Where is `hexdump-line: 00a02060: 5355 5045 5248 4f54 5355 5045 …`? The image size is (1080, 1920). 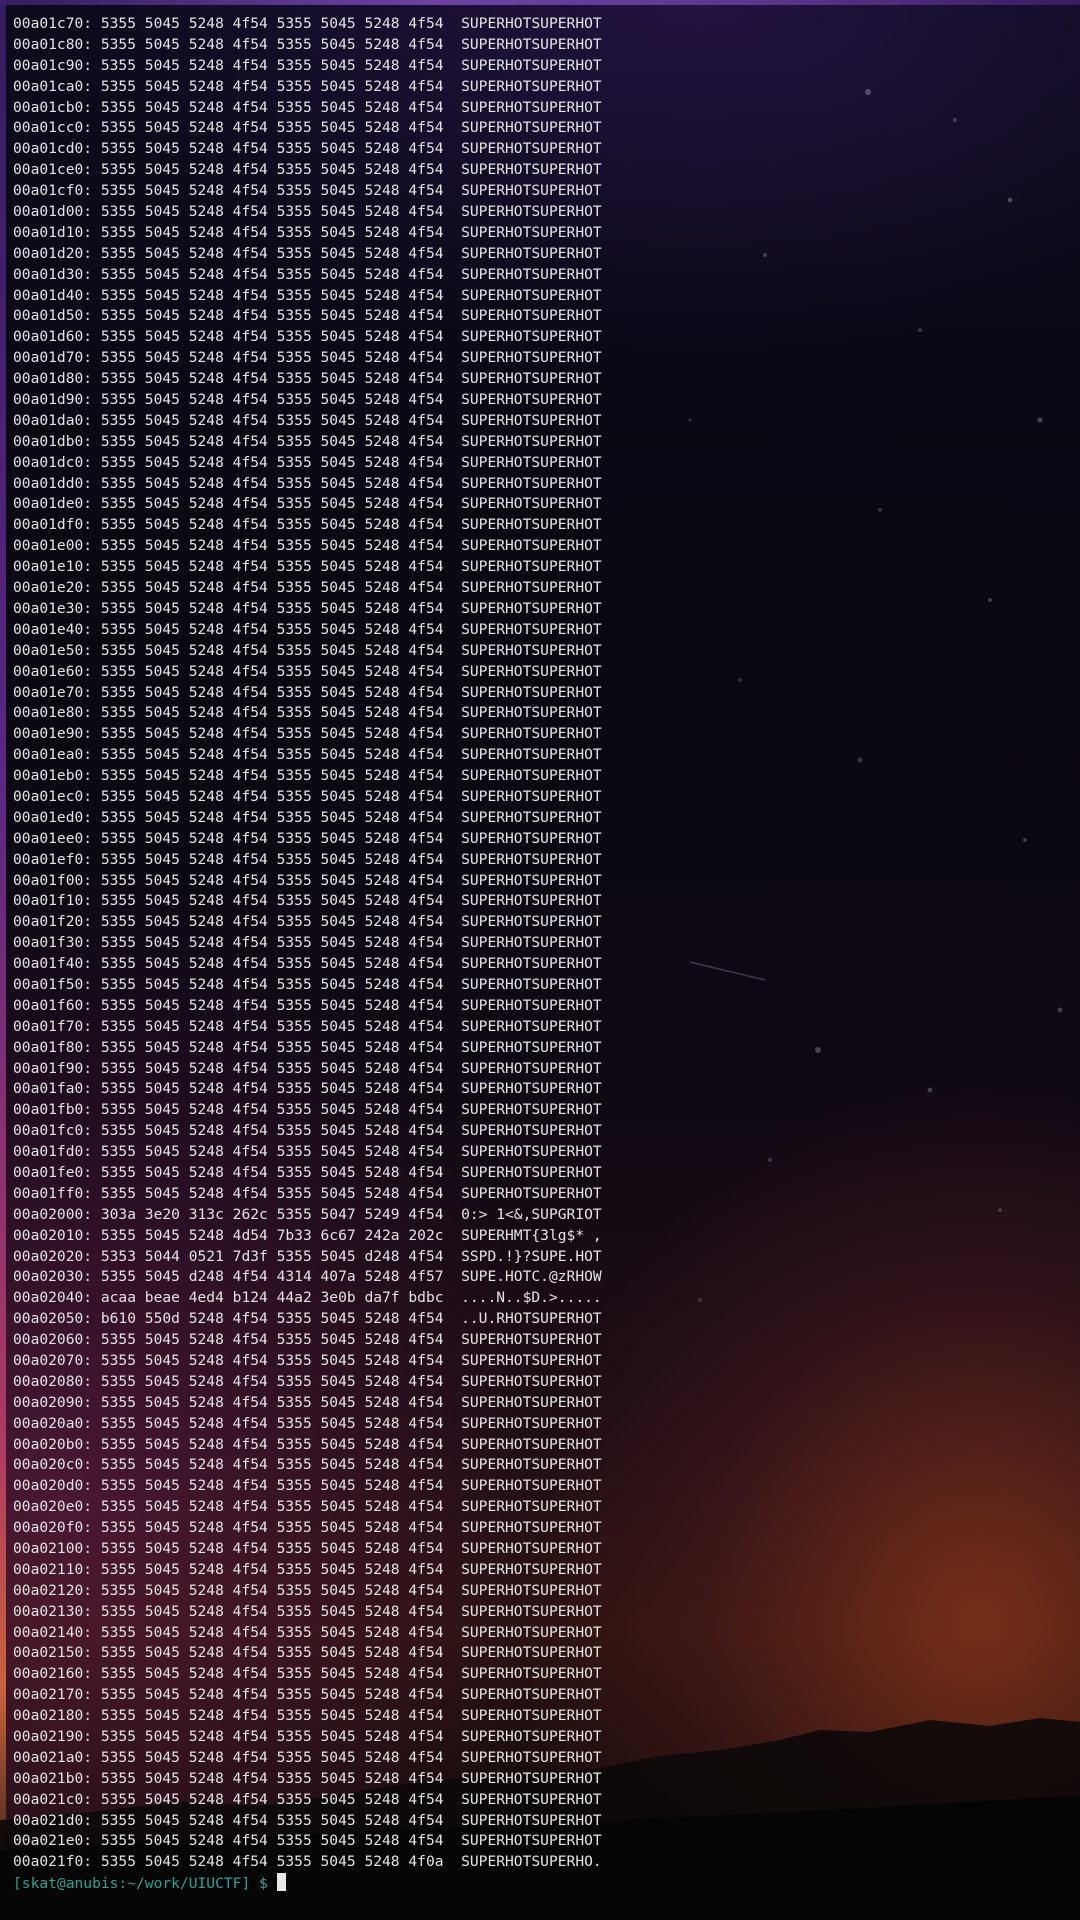 hexdump-line: 00a02060: 5355 5045 5248 4f54 5355 5045 … is located at coordinates (307, 1340).